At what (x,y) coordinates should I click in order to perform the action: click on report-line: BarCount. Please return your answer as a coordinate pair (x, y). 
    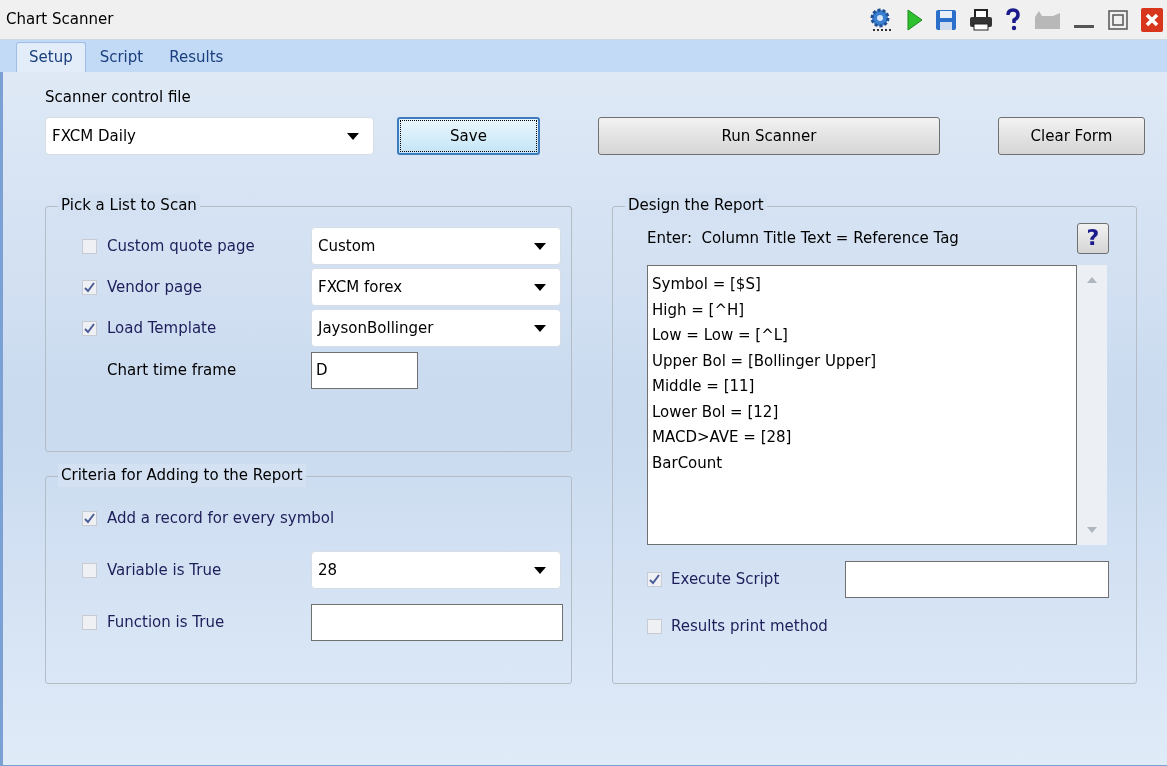
    Looking at the image, I should click on (688, 463).